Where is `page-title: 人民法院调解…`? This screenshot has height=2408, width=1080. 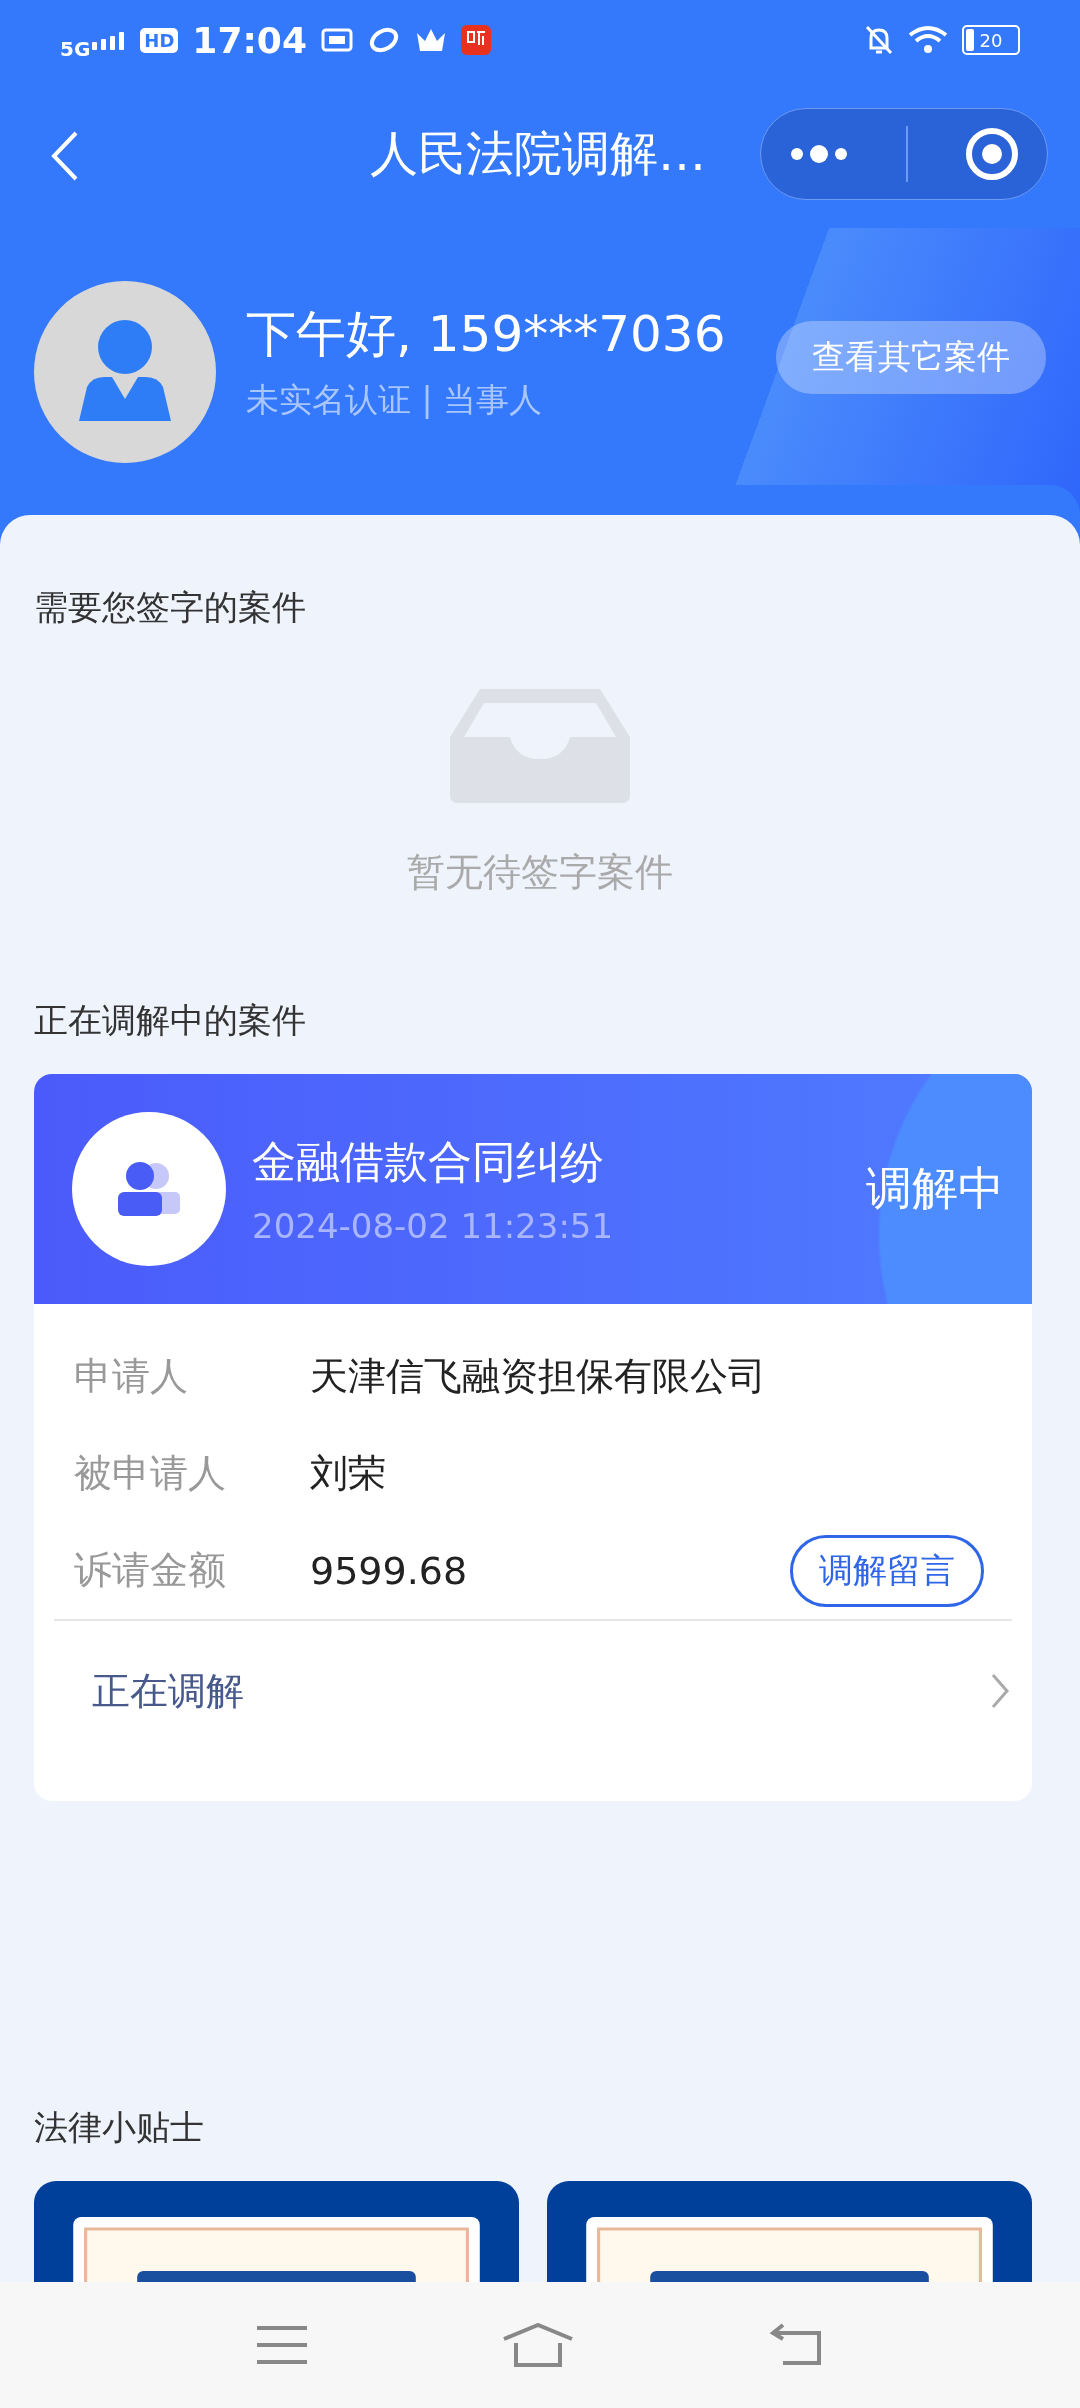
page-title: 人民法院调解… is located at coordinates (538, 153).